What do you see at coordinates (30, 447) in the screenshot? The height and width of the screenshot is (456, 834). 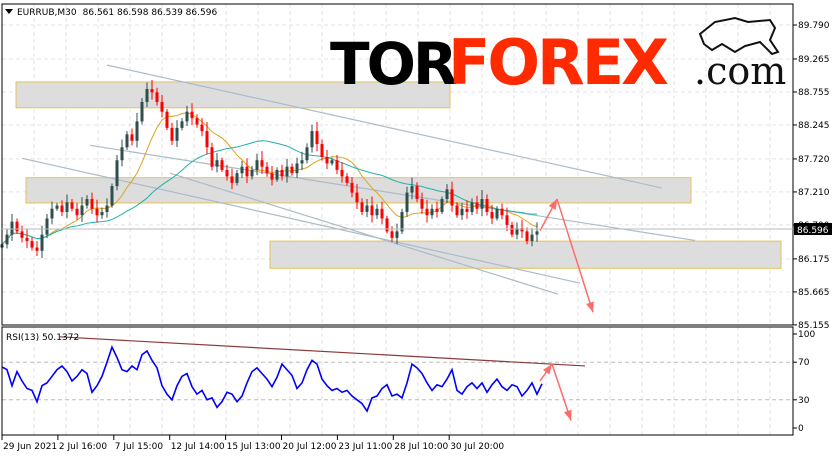 I see `time-tick-label: 29 Jun 2021` at bounding box center [30, 447].